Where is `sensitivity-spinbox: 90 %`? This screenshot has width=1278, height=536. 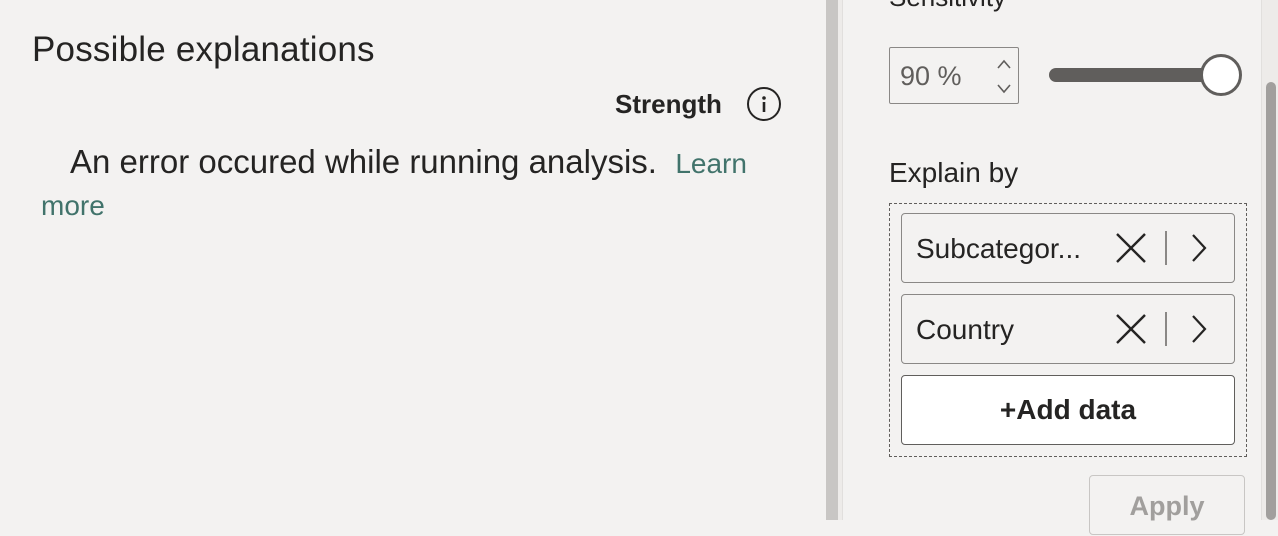 sensitivity-spinbox: 90 % is located at coordinates (954, 75).